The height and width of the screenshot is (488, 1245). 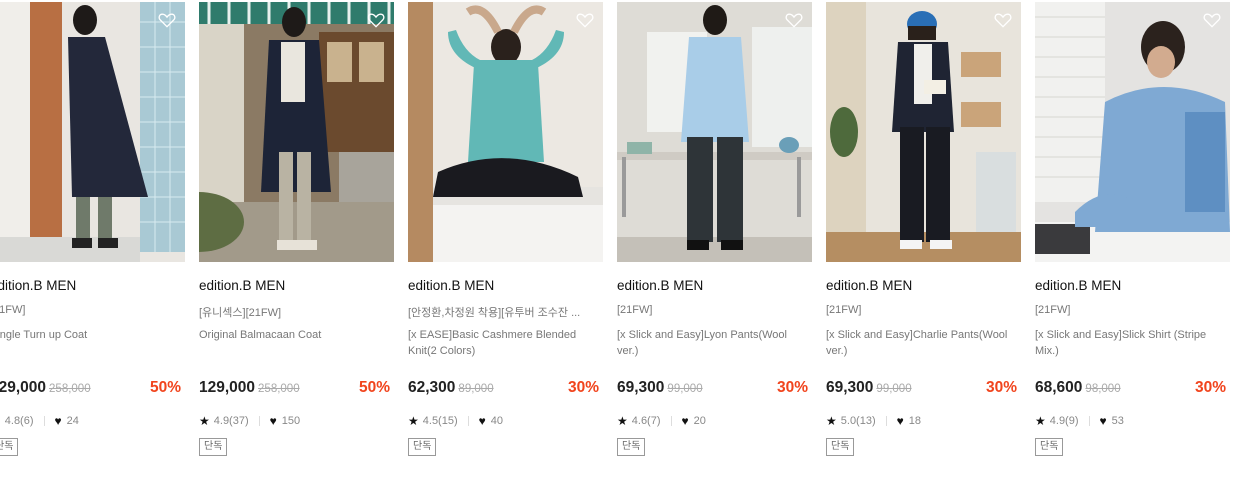 I want to click on original-price: 98,000, so click(x=1103, y=389).